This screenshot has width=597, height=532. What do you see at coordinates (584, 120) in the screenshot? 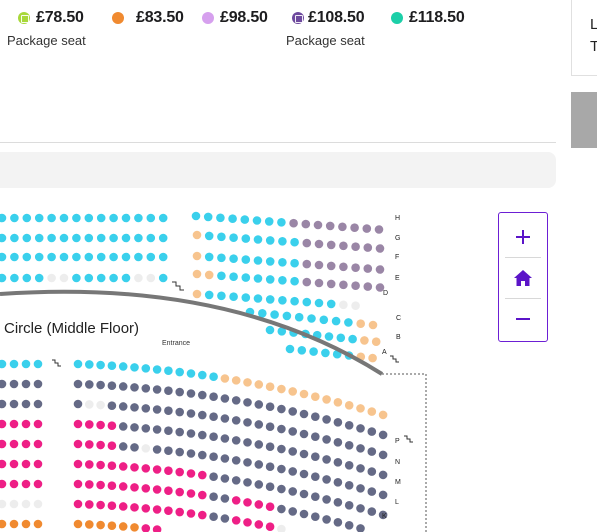
I see `side-scroll-tab` at bounding box center [584, 120].